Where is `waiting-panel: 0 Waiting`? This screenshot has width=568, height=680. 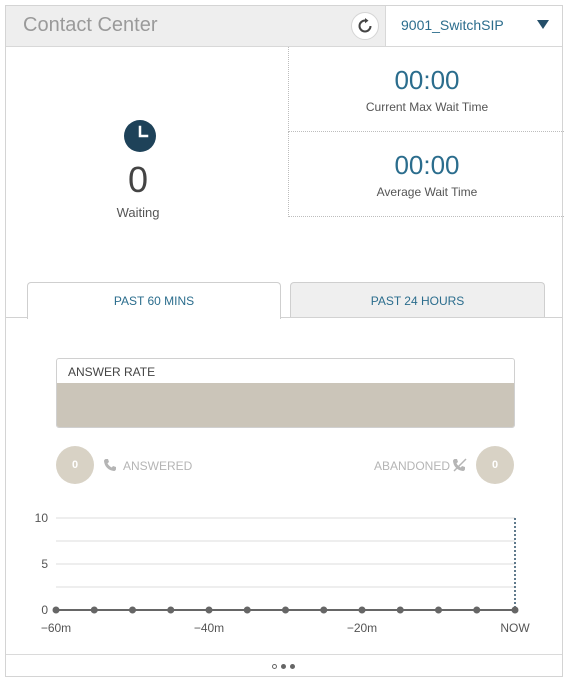 waiting-panel: 0 Waiting is located at coordinates (147, 133).